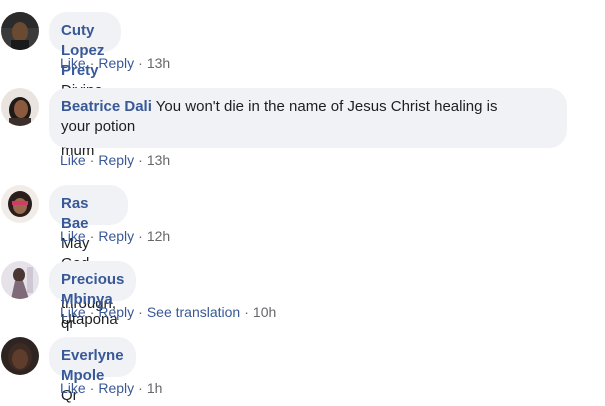 The width and height of the screenshot is (605, 406). I want to click on comment-timestamp: 10h, so click(264, 312).